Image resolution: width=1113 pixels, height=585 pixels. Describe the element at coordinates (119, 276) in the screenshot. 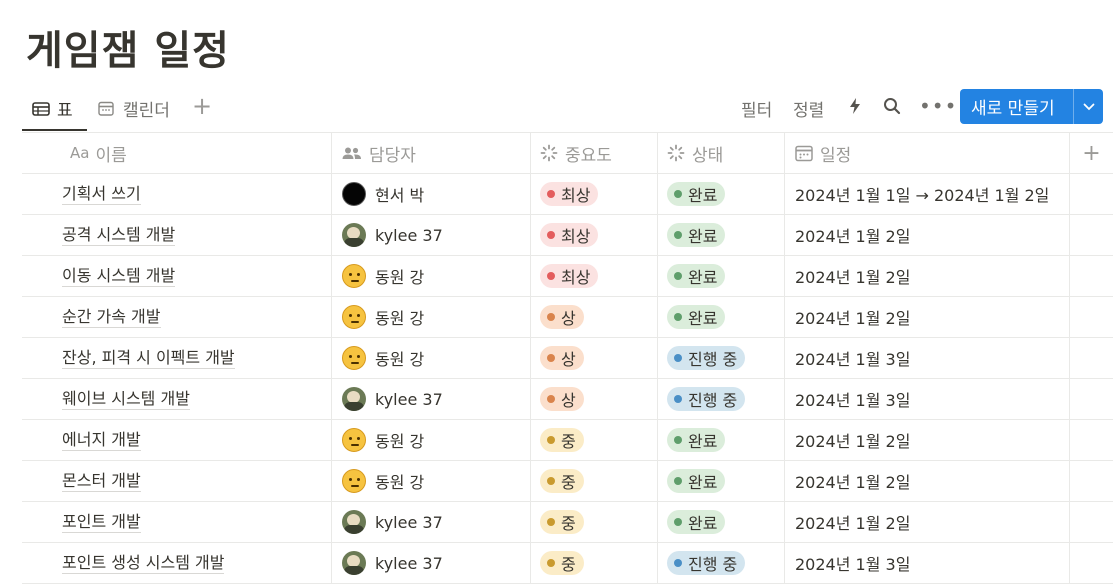

I see `task-name: 이동 시스템 개발` at that location.